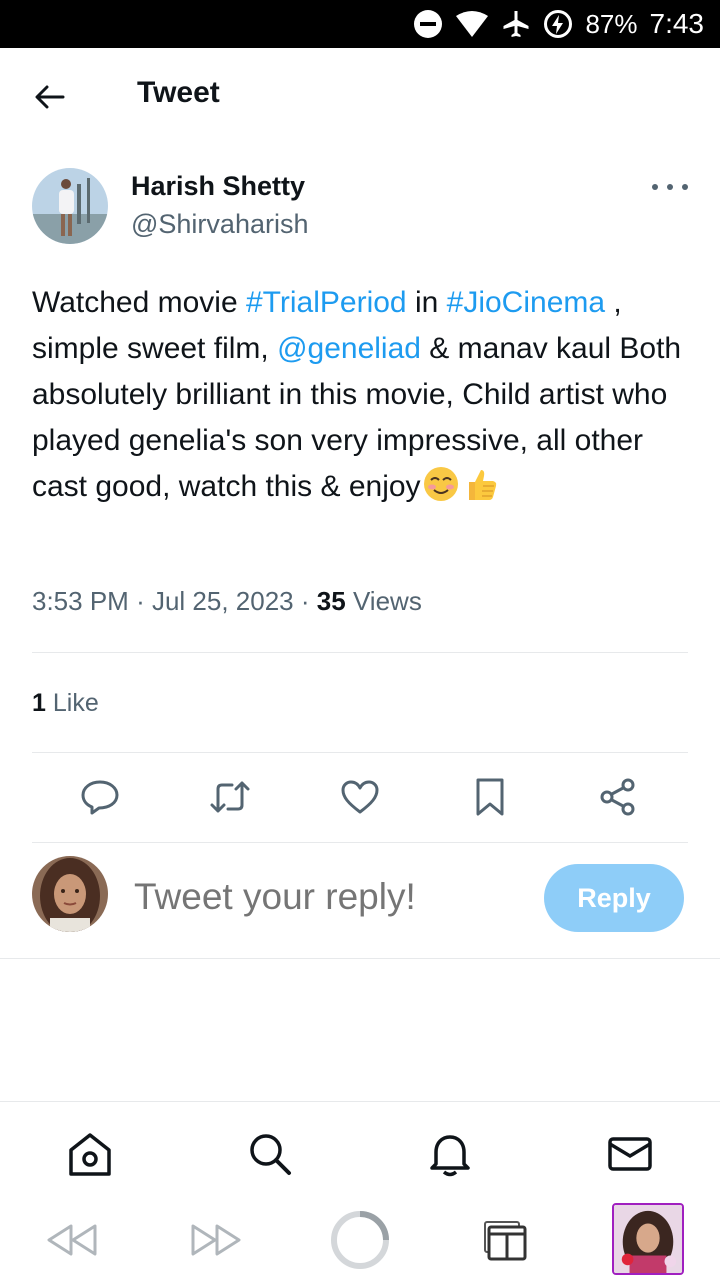 This screenshot has width=720, height=1280. I want to click on likes-summary: 1 Like, so click(65, 703).